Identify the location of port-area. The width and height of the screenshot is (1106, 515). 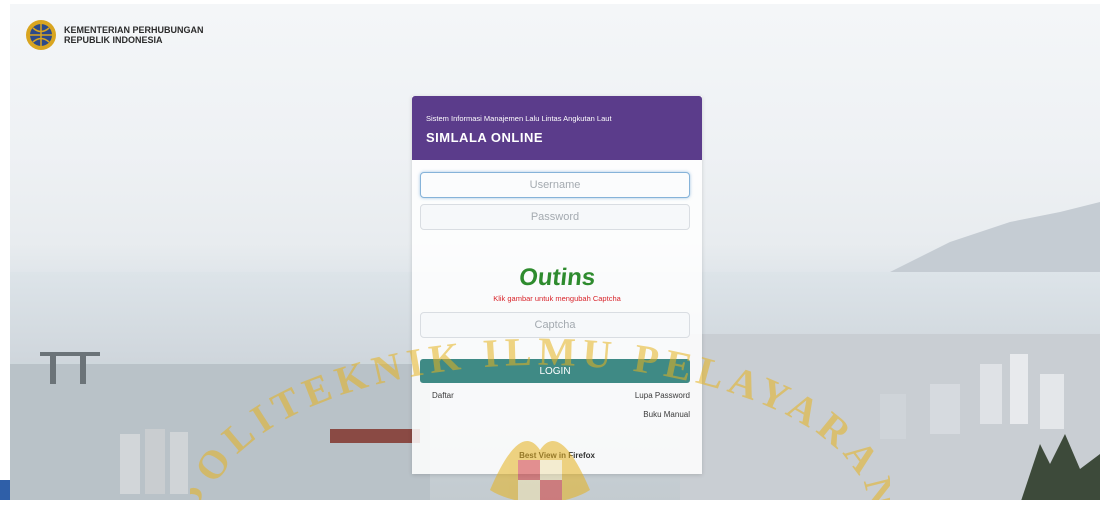
(220, 427).